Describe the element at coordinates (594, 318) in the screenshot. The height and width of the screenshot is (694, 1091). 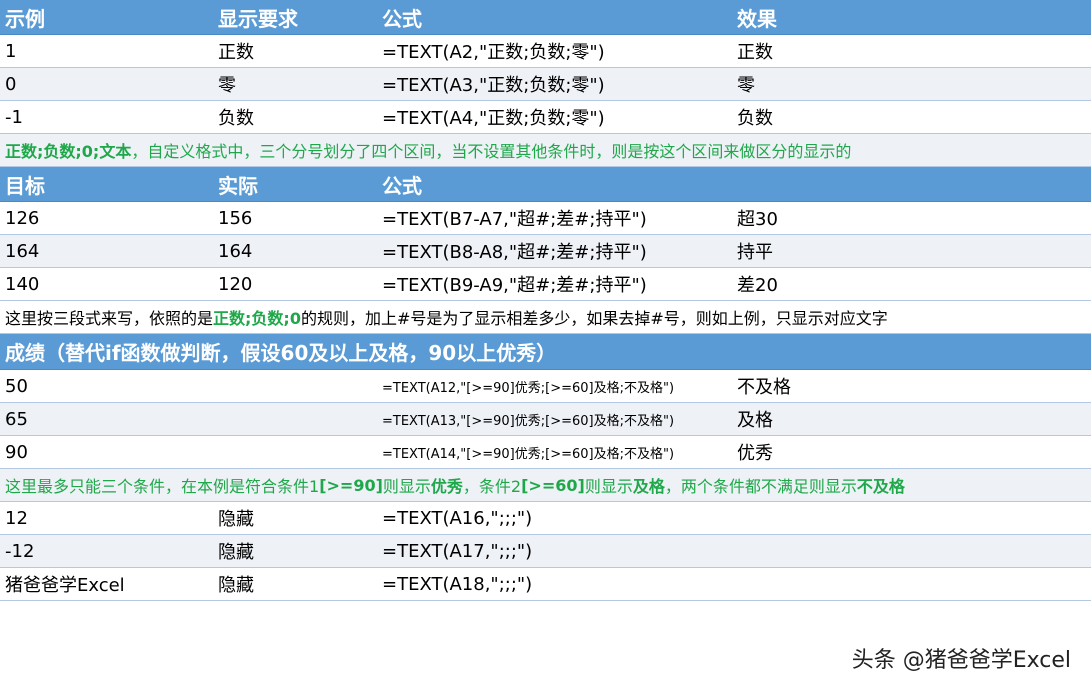
I see `note-text: 的规则，加上#号是为了显示相差多少，如果去掉#号，则如上例，只显示对应文字` at that location.